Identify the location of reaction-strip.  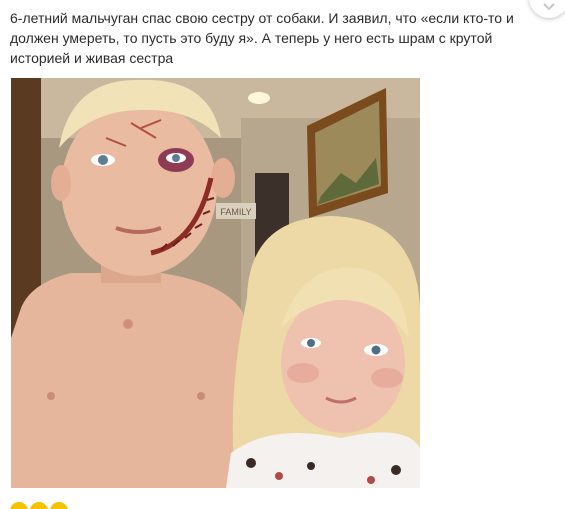
(39, 505).